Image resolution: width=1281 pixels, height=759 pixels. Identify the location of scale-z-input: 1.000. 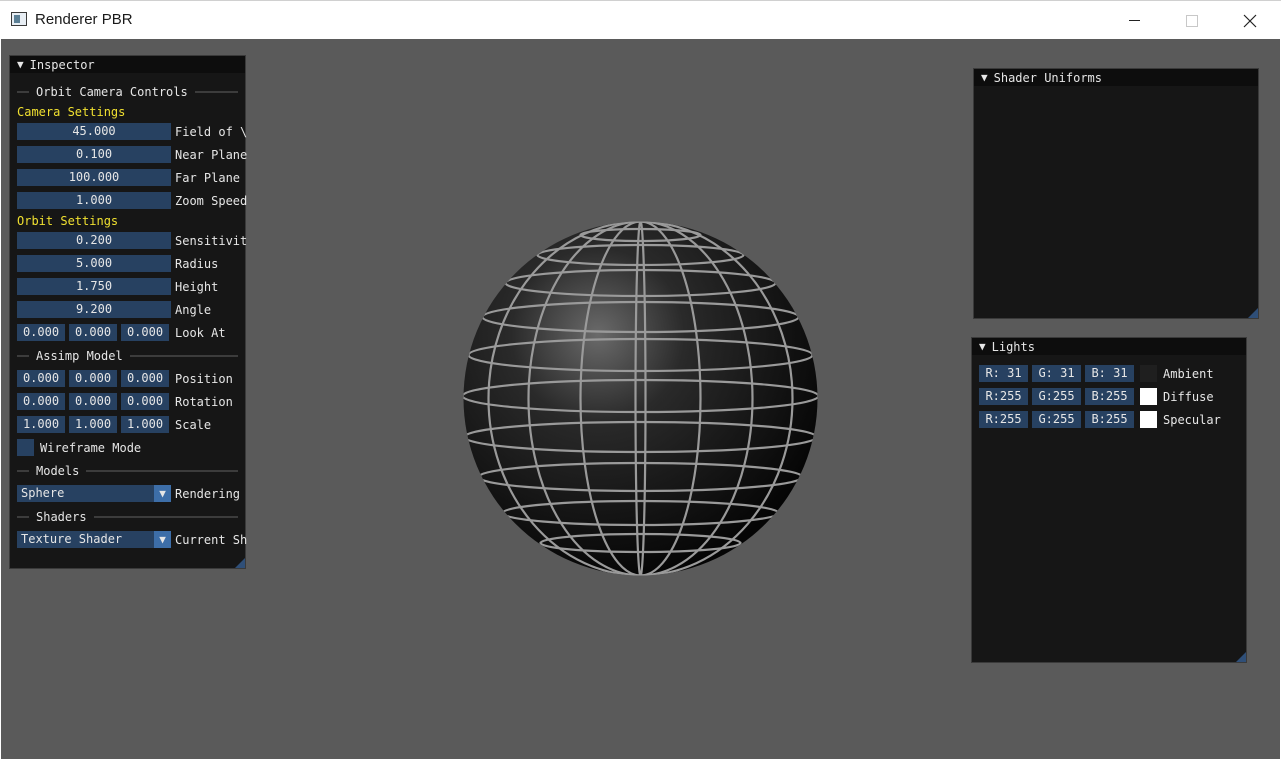
(145, 424).